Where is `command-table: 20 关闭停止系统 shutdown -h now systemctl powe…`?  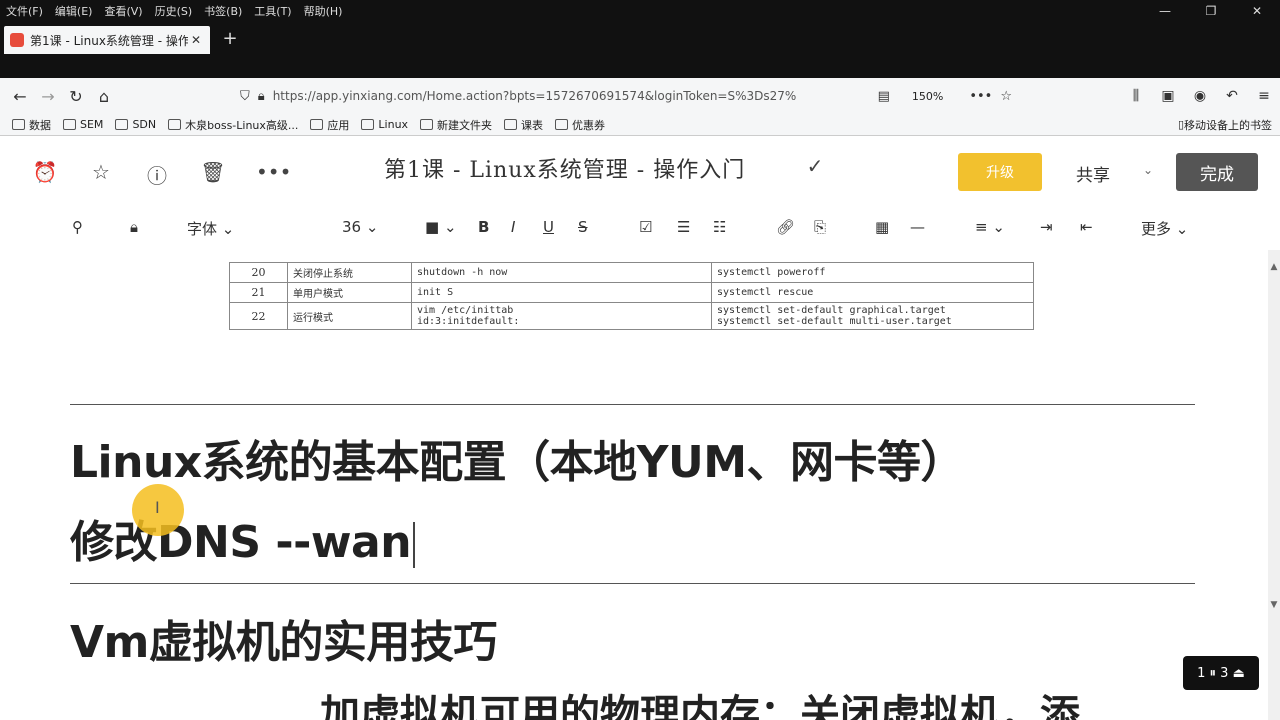
command-table: 20 关闭停止系统 shutdown -h now systemctl powe… is located at coordinates (631, 296).